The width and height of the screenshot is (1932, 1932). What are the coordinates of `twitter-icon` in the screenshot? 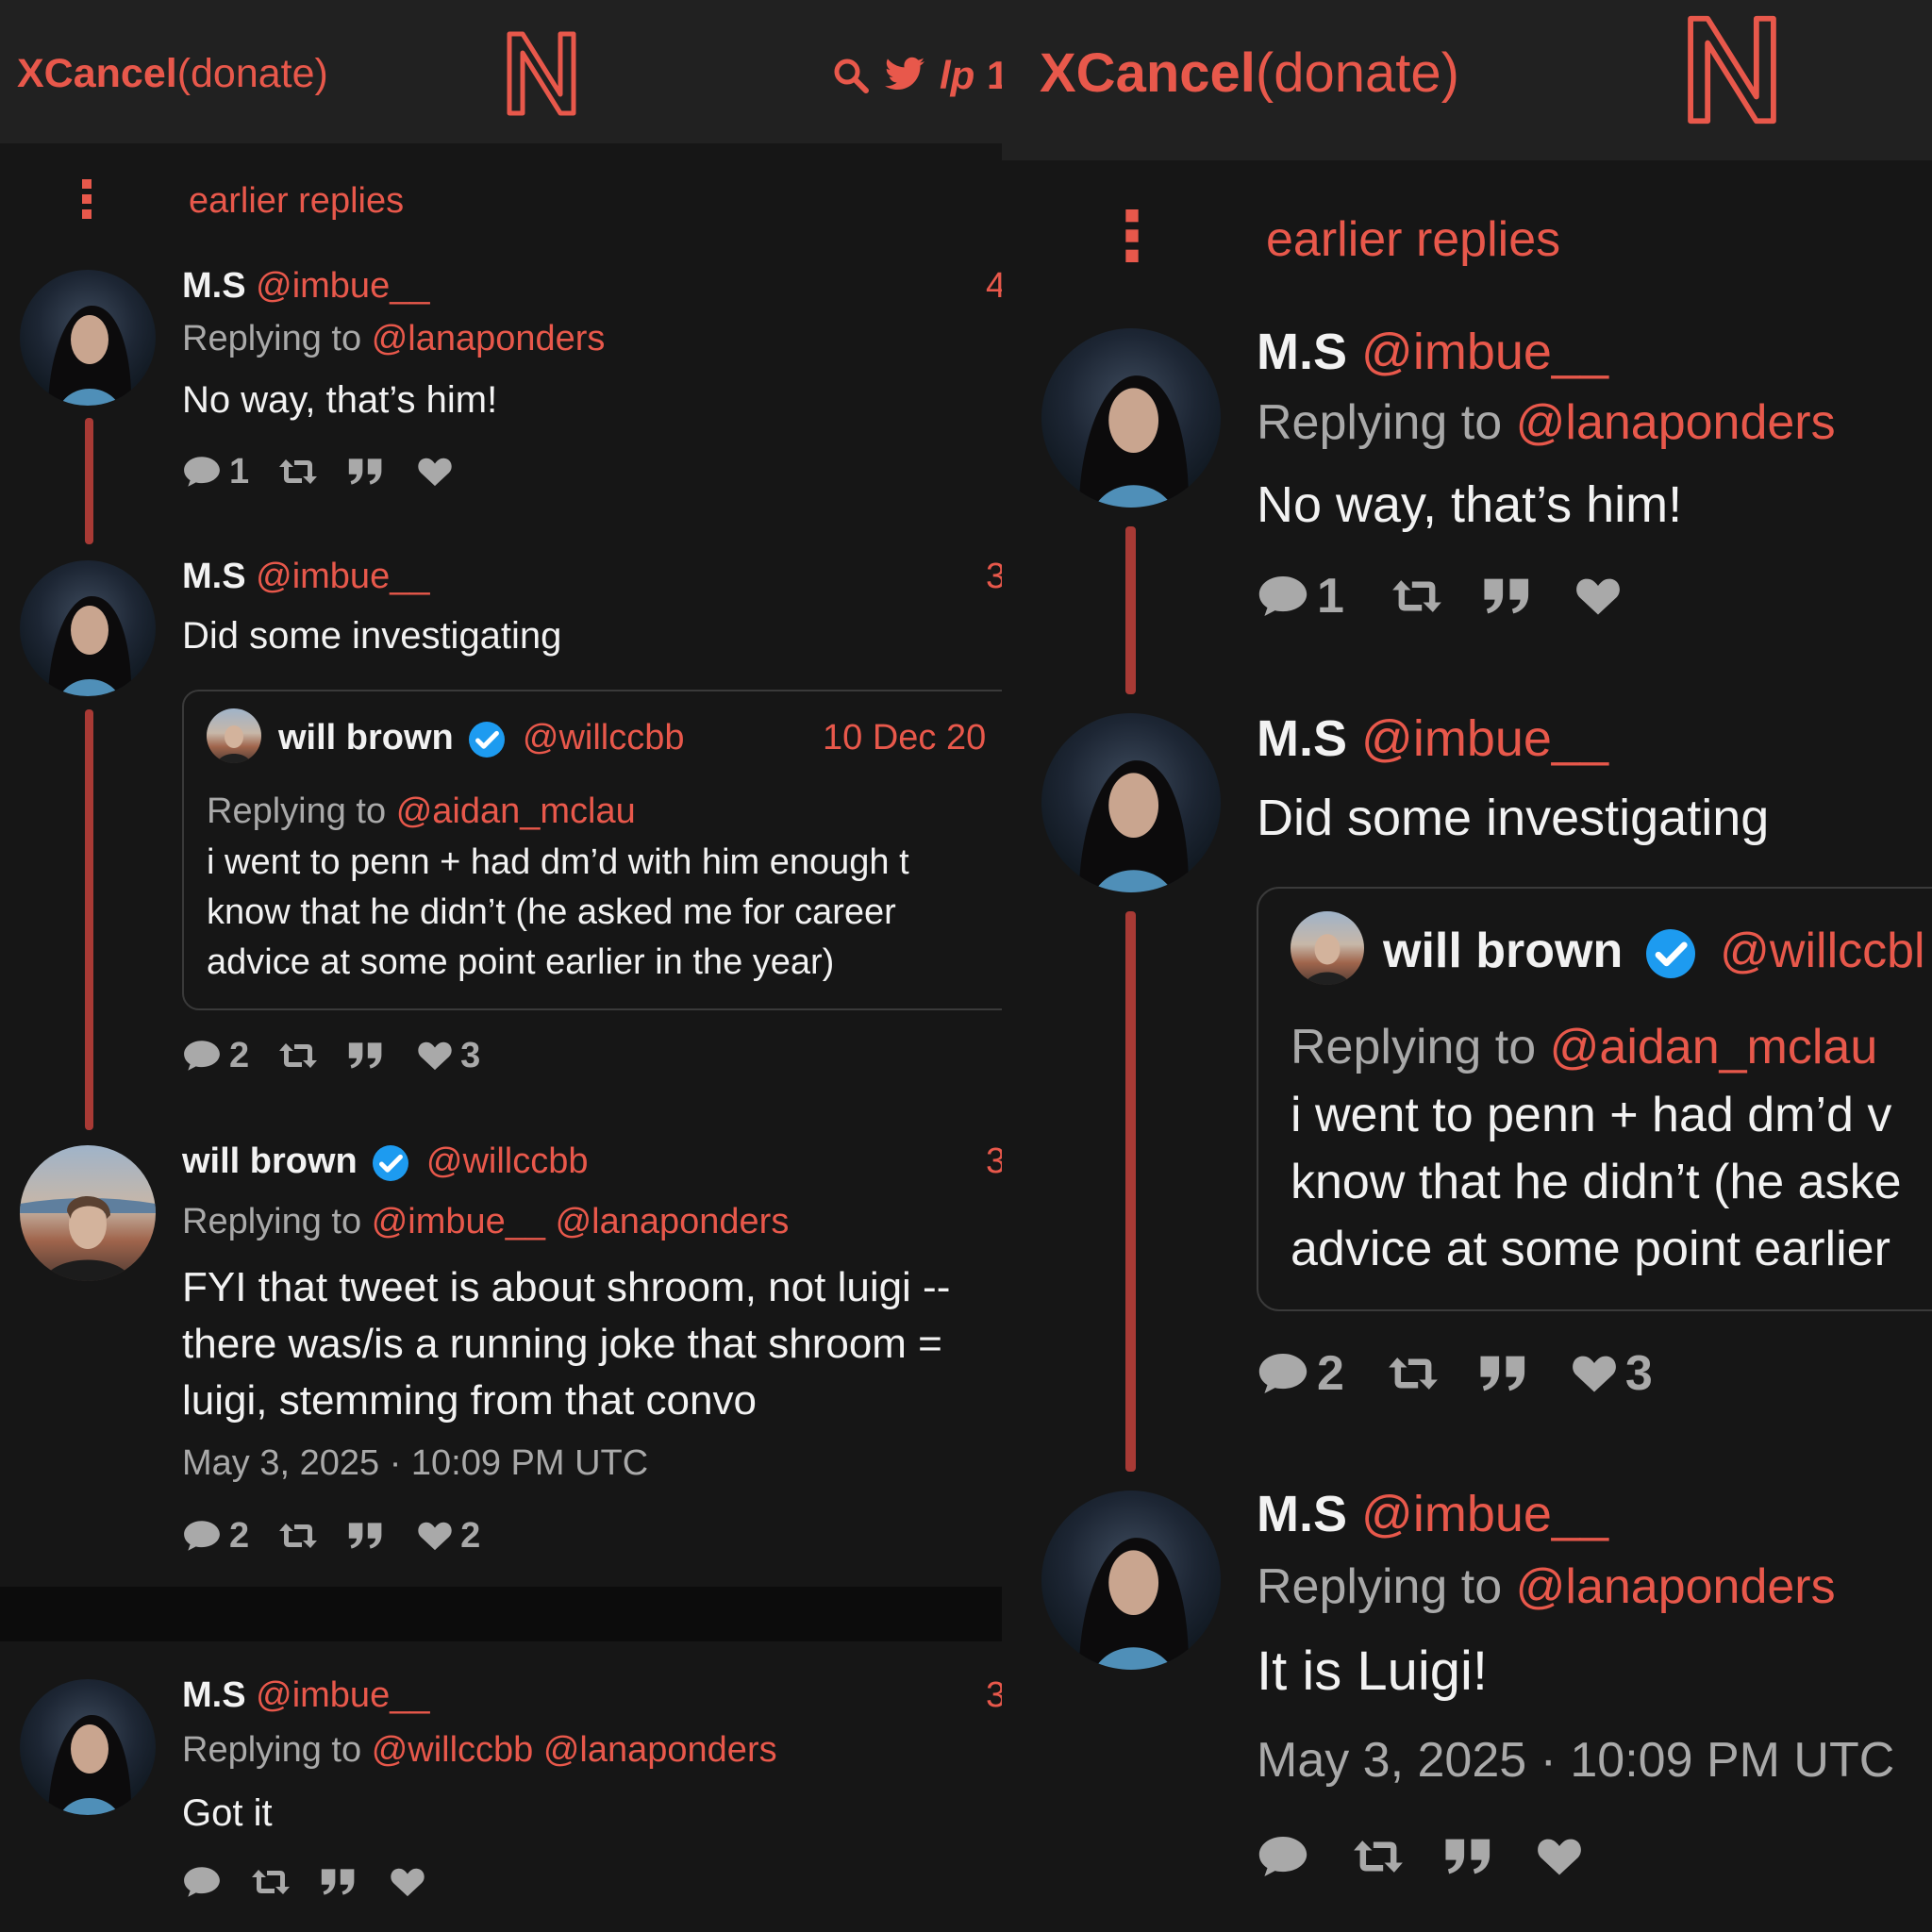 It's located at (905, 75).